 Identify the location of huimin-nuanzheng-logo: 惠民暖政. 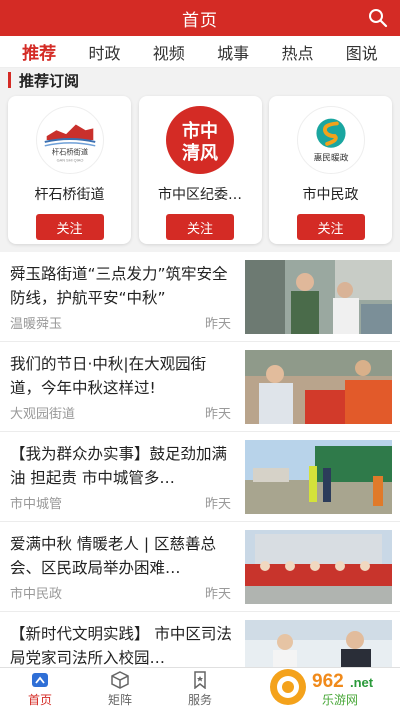
(330, 140).